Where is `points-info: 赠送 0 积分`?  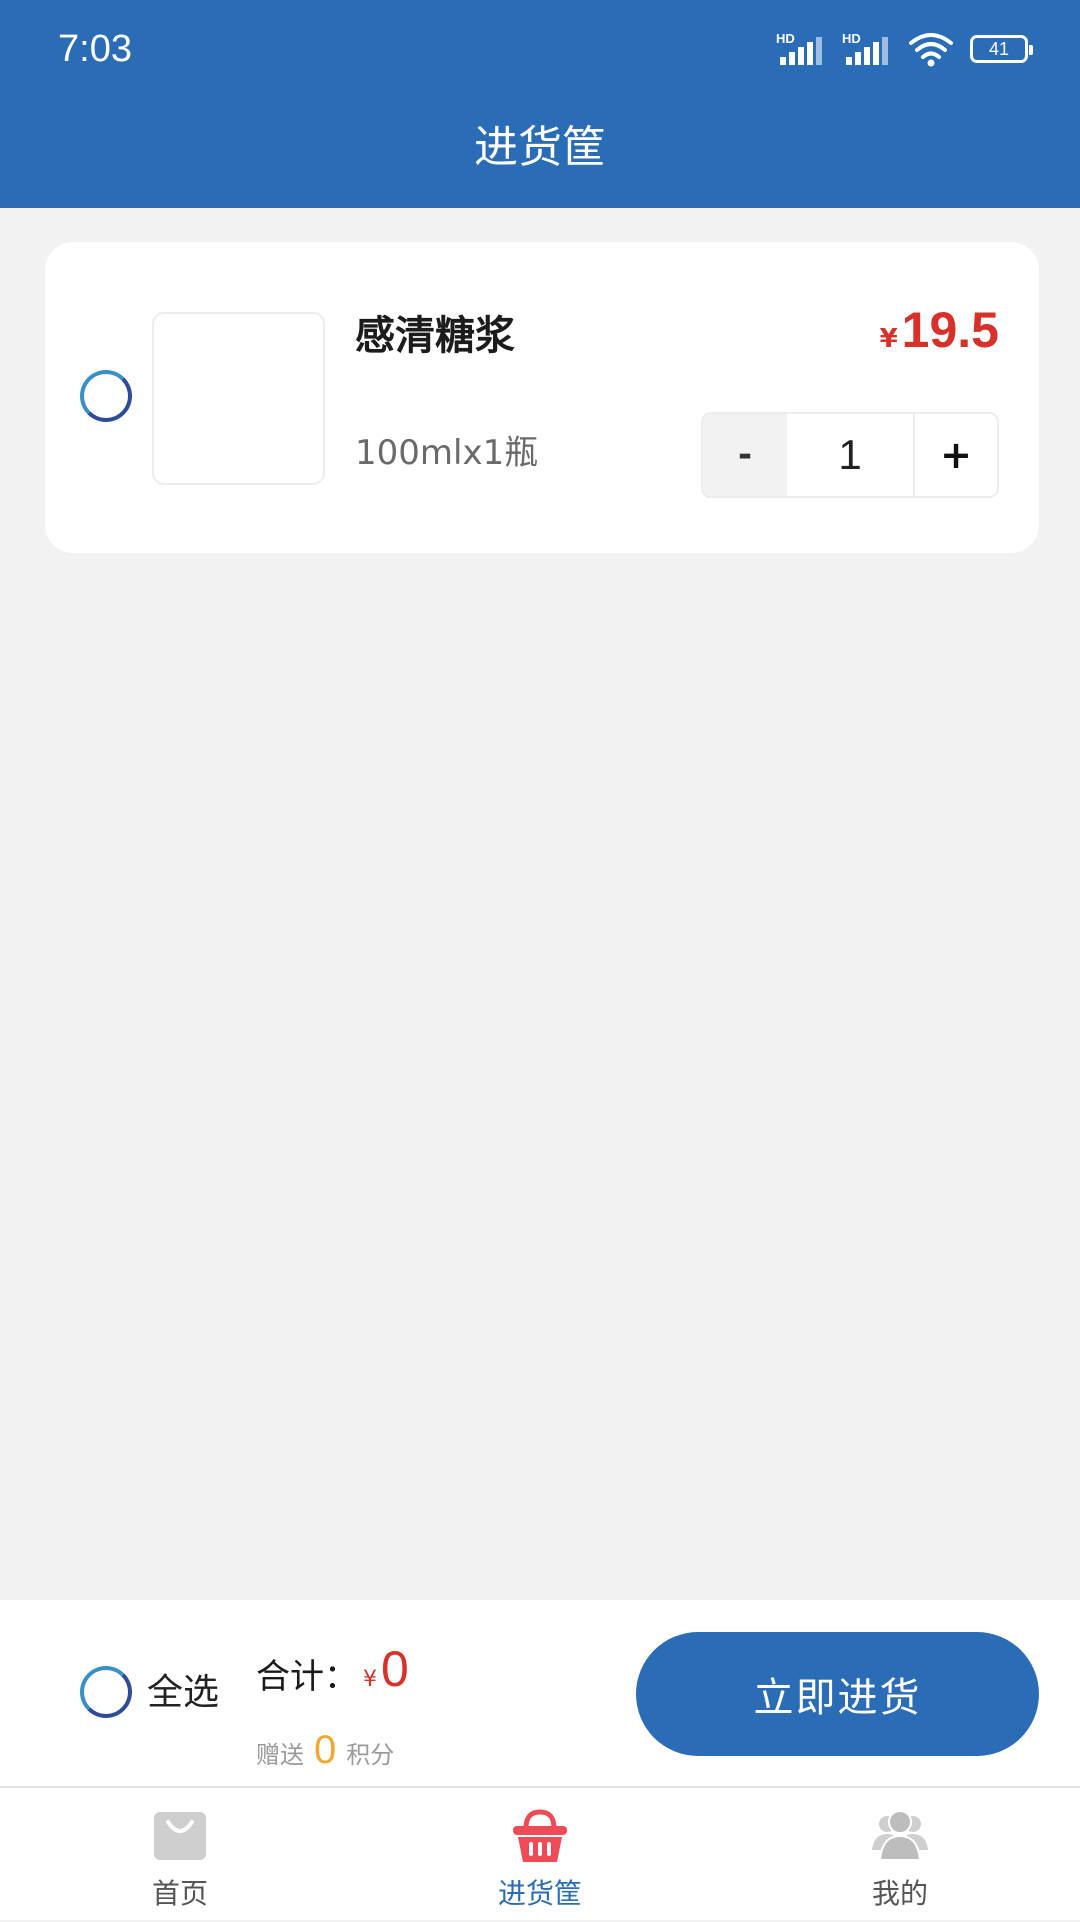
points-info: 赠送 0 积分 is located at coordinates (325, 1750).